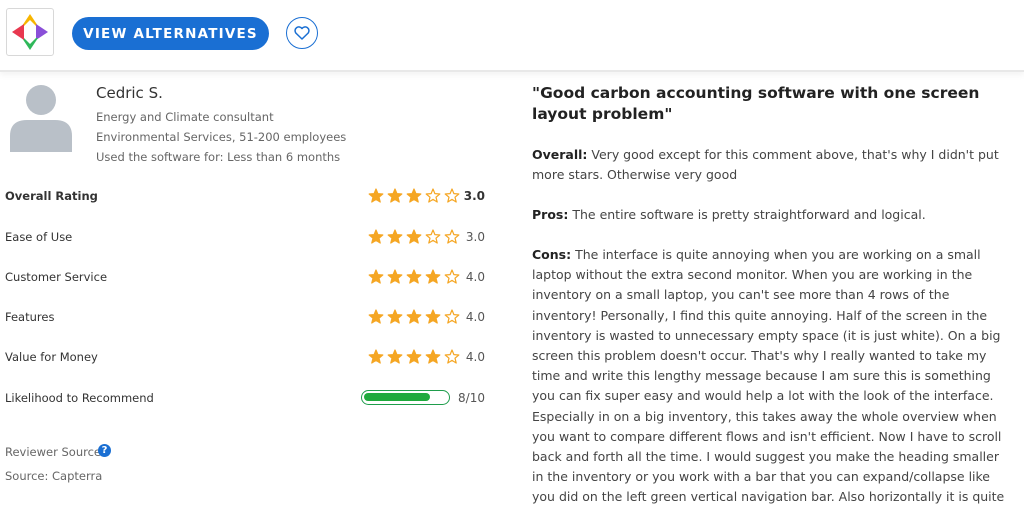  What do you see at coordinates (39, 237) in the screenshot?
I see `rating-label: Ease of Use` at bounding box center [39, 237].